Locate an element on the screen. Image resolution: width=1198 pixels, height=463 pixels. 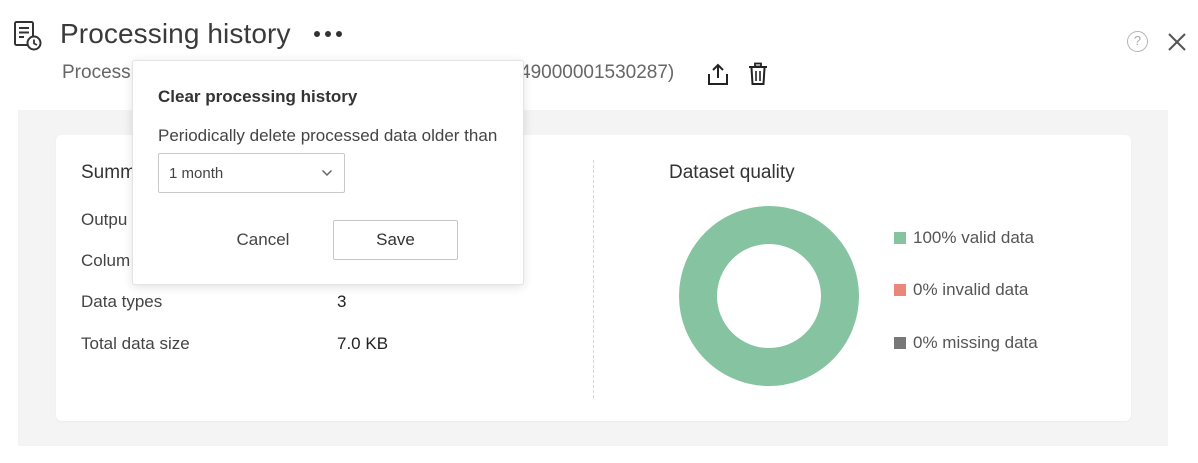
summary-title: Summ is located at coordinates (108, 172).